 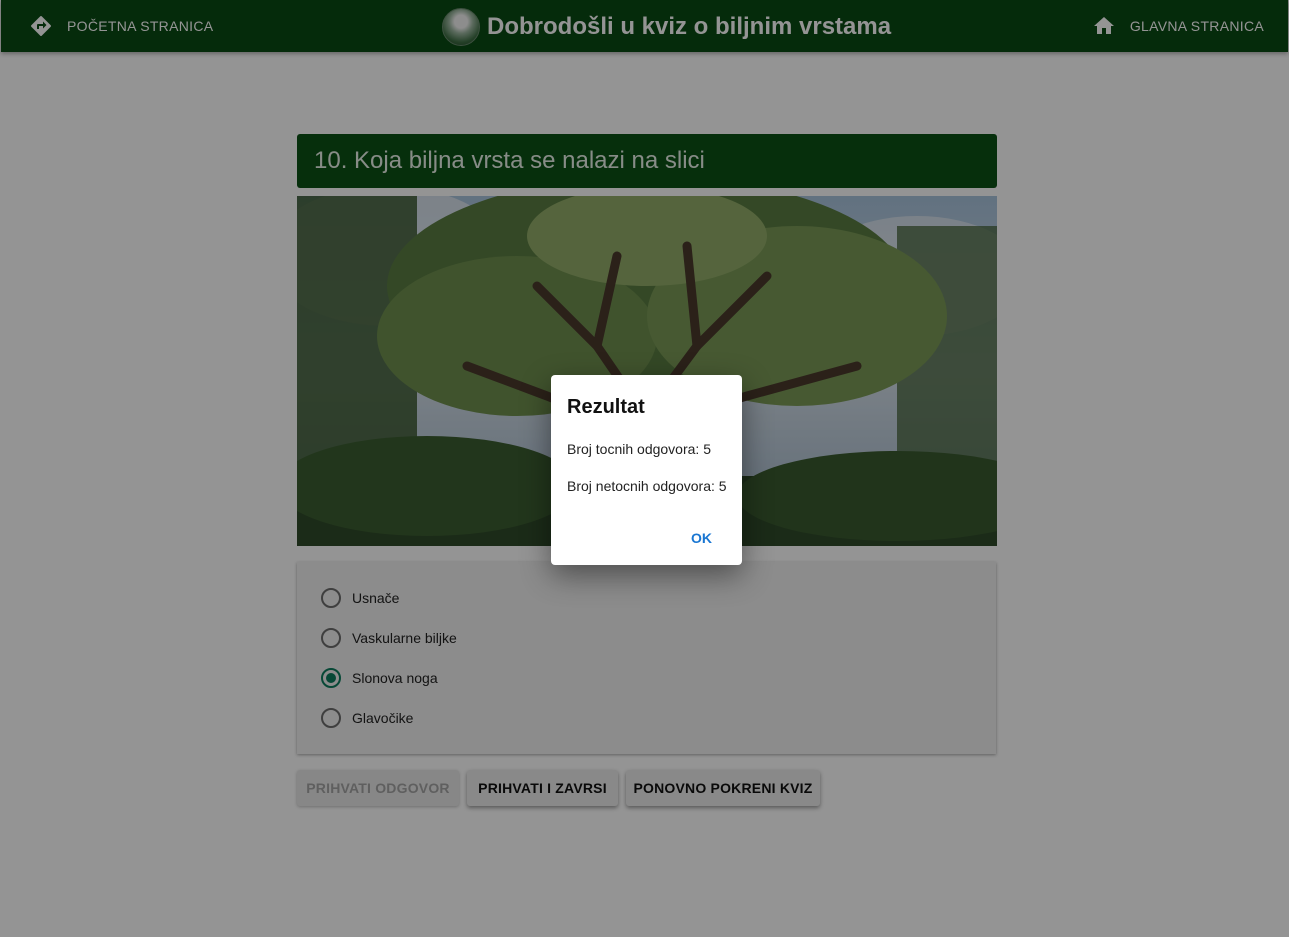 I want to click on correct-answers-count: Broj tocnih odgovora: 5, so click(x=639, y=449).